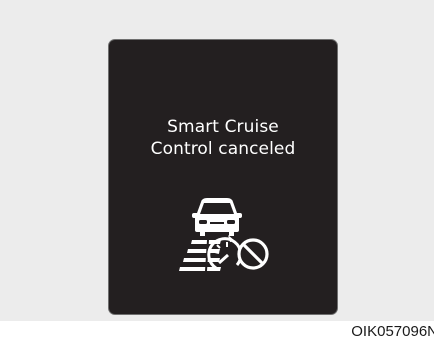 The image size is (434, 343). Describe the element at coordinates (392, 331) in the screenshot. I see `image-code-label: OIK057096N` at that location.